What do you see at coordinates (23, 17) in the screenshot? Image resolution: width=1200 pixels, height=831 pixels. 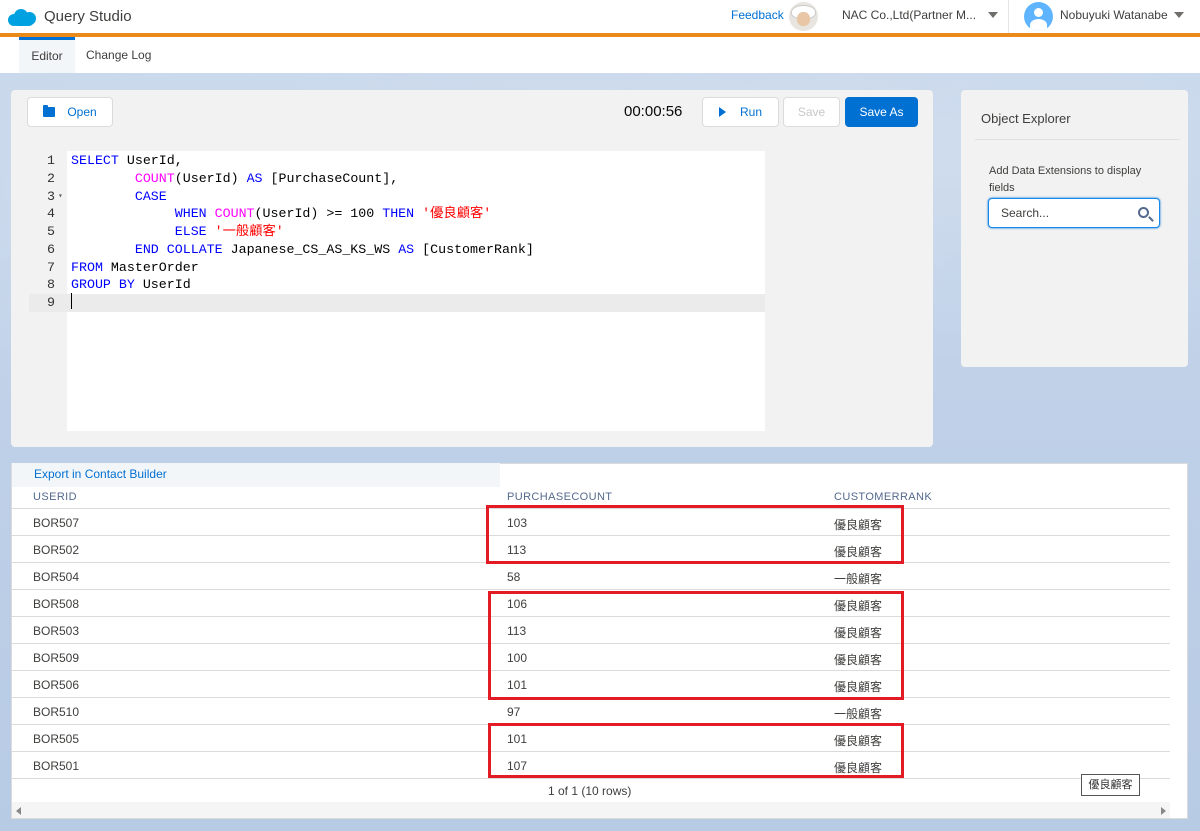 I see `salesforce-cloud-icon` at bounding box center [23, 17].